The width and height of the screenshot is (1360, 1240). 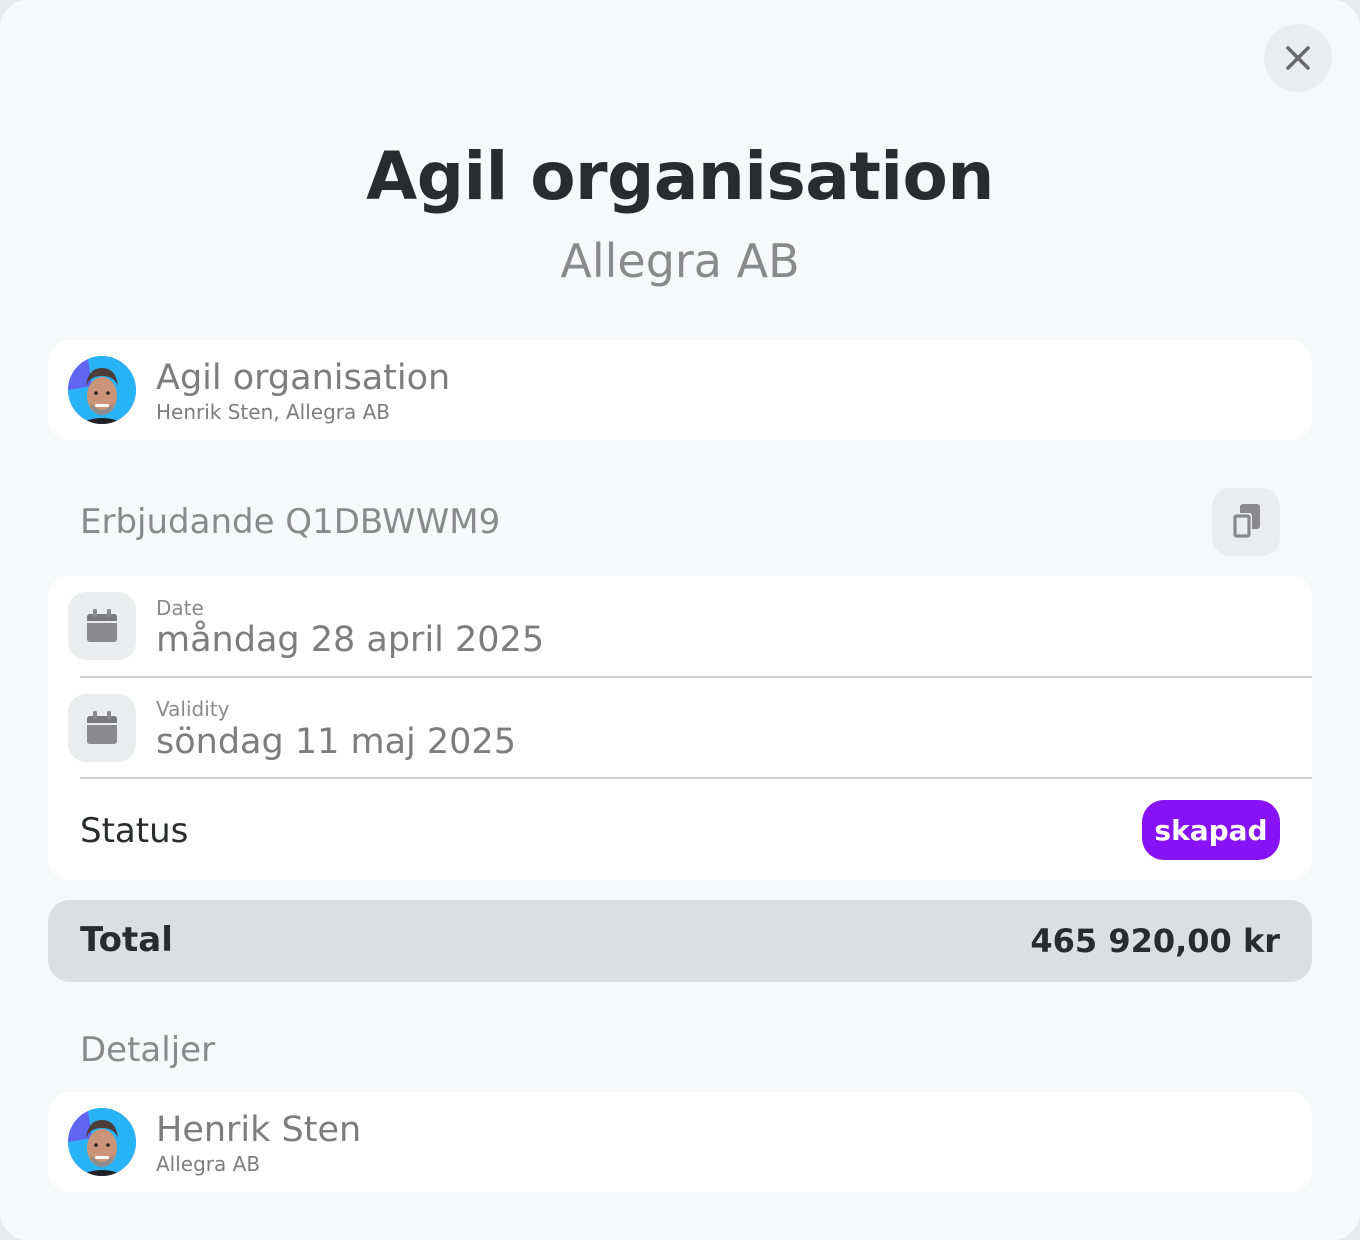 I want to click on validity-icon-box, so click(x=102, y=728).